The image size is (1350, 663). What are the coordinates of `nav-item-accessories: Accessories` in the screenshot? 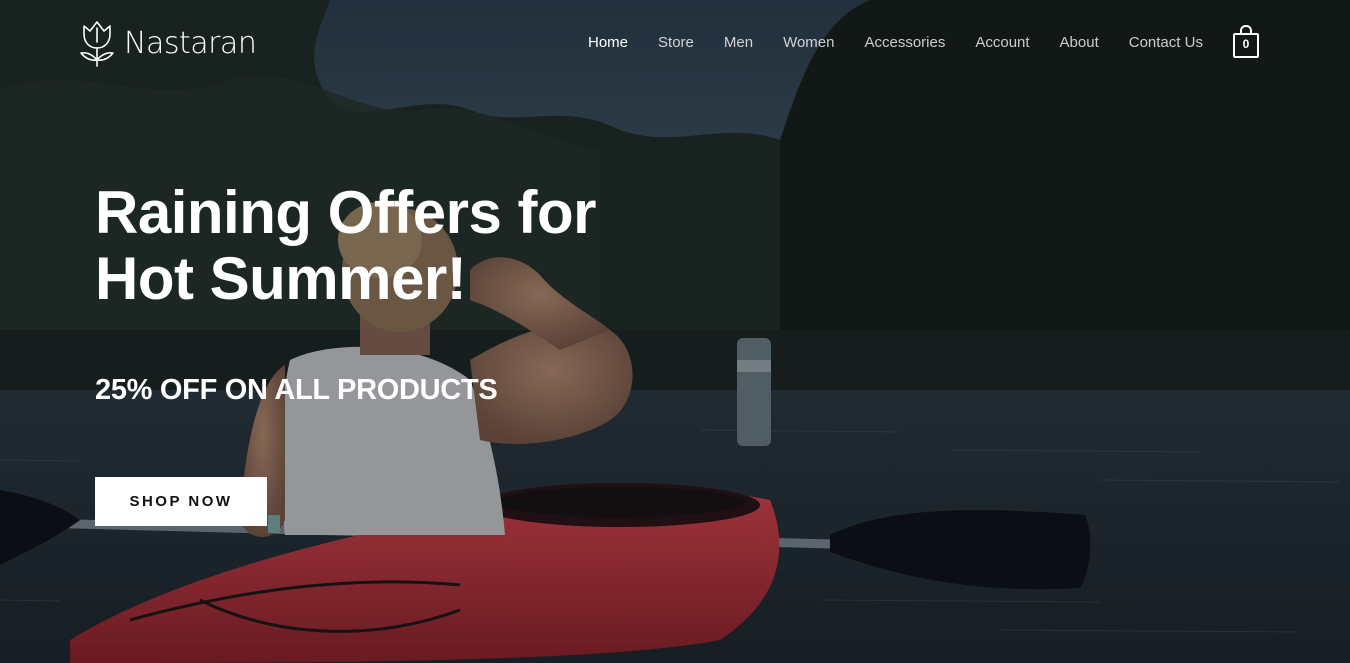 It's located at (904, 42).